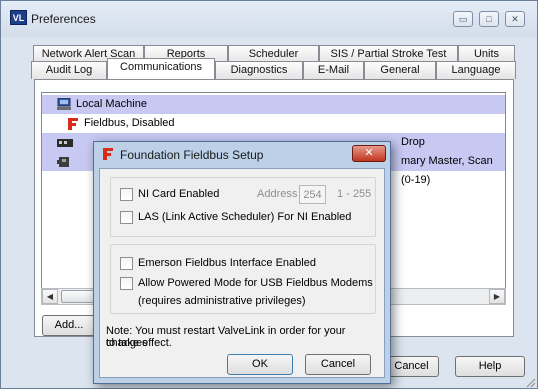 The height and width of the screenshot is (389, 538). What do you see at coordinates (126, 194) in the screenshot?
I see `ni-card-enabled-checkbox` at bounding box center [126, 194].